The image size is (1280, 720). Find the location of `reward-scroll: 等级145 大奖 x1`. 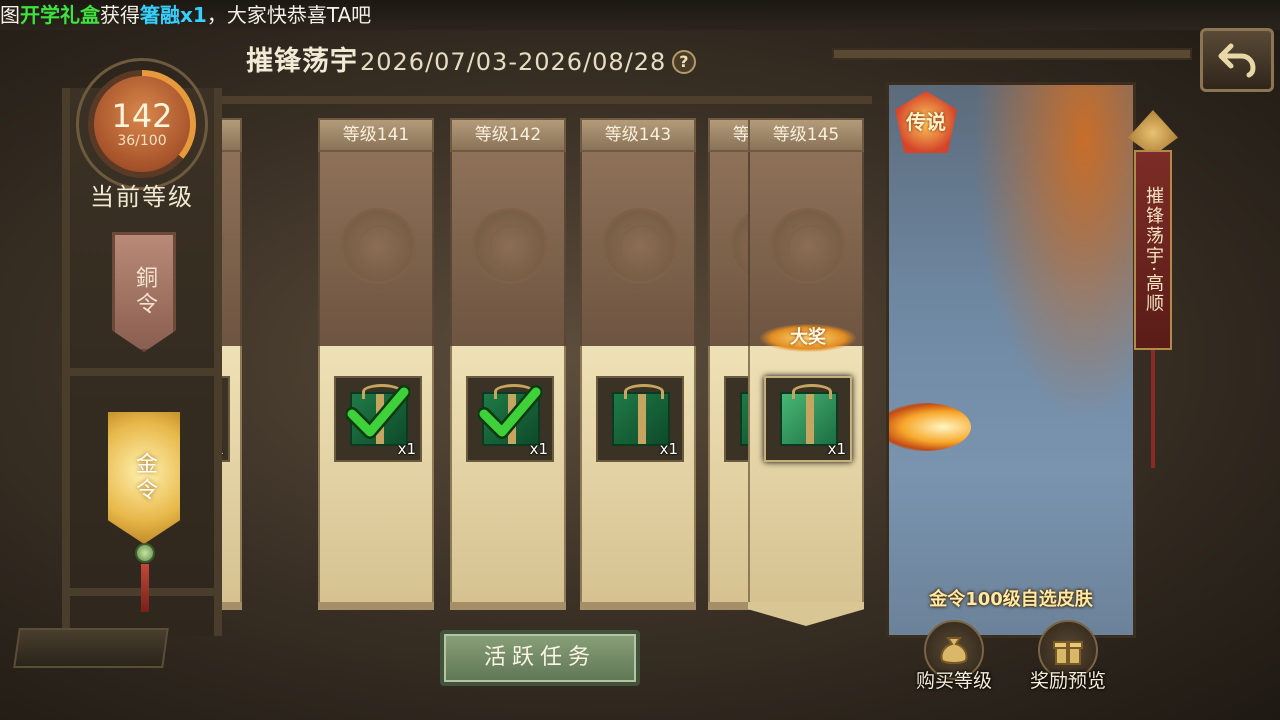

reward-scroll: 等级145 大奖 x1 is located at coordinates (807, 372).